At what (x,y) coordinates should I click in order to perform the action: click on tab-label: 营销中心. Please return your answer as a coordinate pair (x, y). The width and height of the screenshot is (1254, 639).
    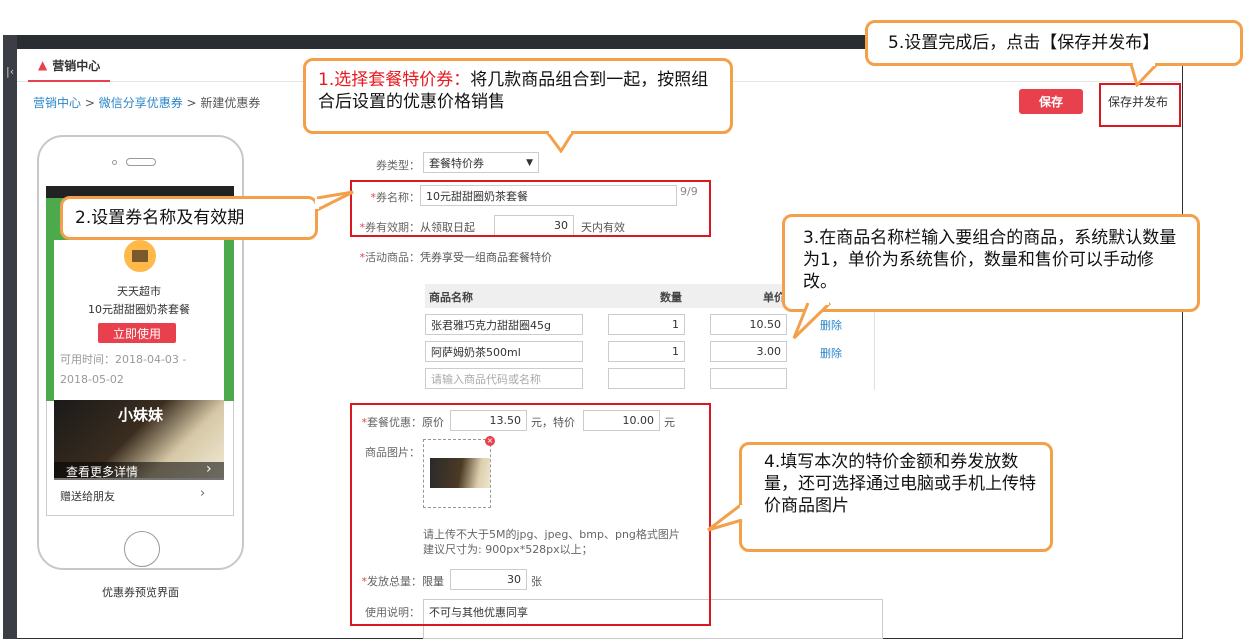
    Looking at the image, I should click on (76, 65).